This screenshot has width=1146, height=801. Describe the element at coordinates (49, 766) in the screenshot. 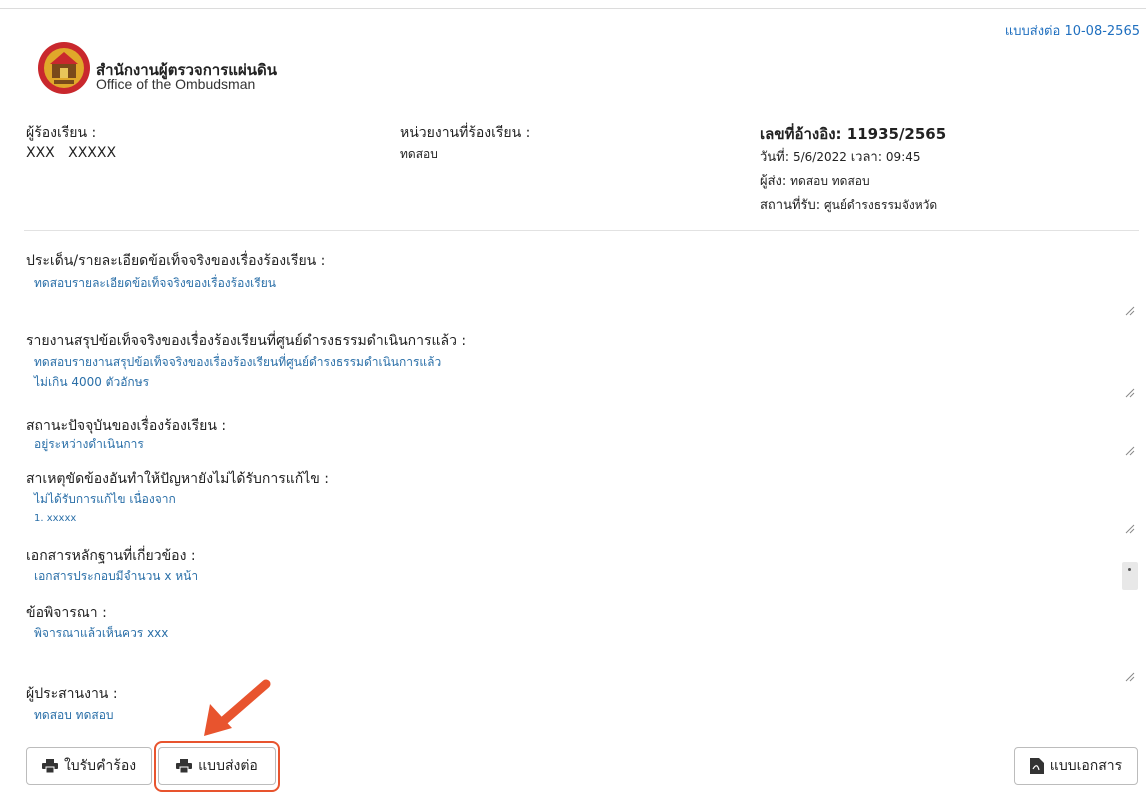

I see `printer-icon` at that location.